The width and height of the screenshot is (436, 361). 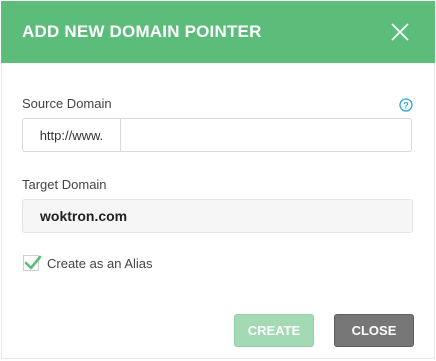 I want to click on alias-checkbox, so click(x=32, y=263).